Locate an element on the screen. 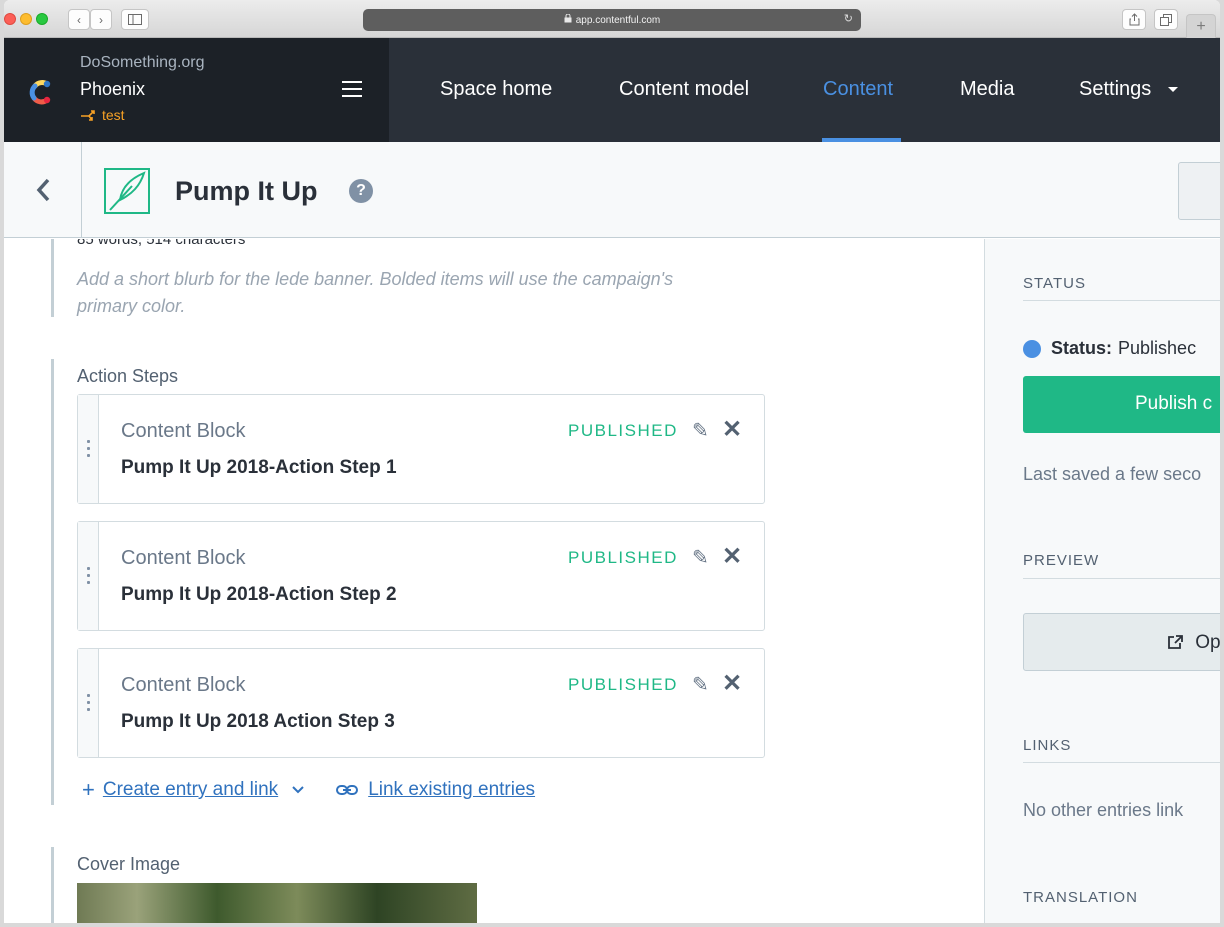 This screenshot has width=1224, height=927. publish-button: Publish c is located at coordinates (1121, 404).